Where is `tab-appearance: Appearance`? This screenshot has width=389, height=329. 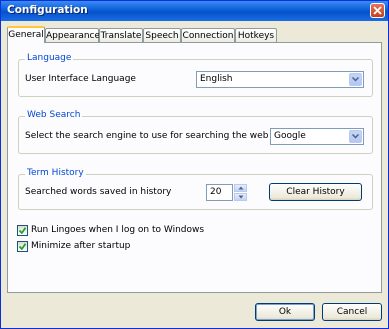 tab-appearance: Appearance is located at coordinates (72, 35).